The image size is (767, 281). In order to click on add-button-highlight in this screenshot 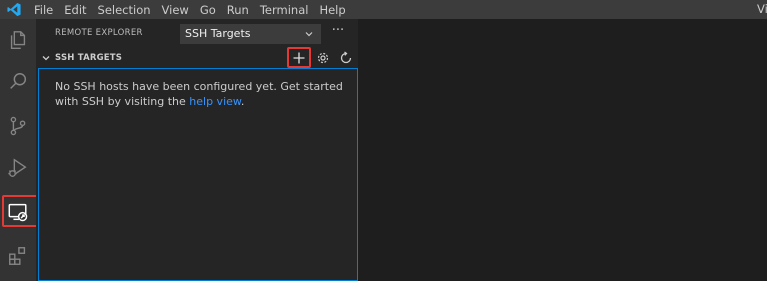, I will do `click(299, 57)`.